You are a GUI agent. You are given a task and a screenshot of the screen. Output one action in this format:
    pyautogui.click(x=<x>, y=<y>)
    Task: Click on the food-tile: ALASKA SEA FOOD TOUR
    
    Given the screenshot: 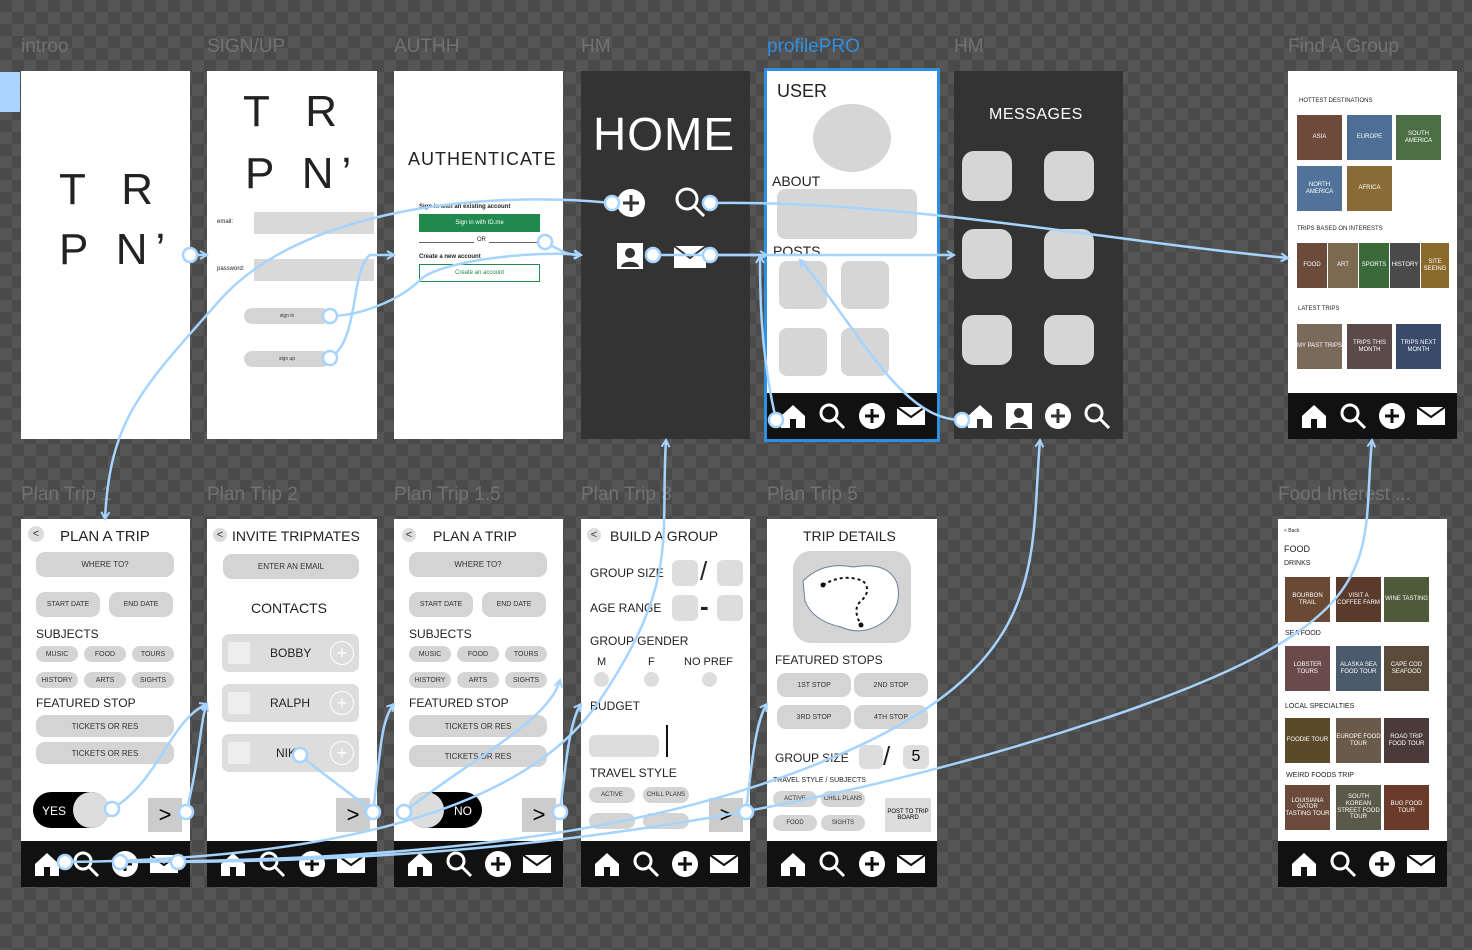 What is the action you would take?
    pyautogui.click(x=1358, y=668)
    